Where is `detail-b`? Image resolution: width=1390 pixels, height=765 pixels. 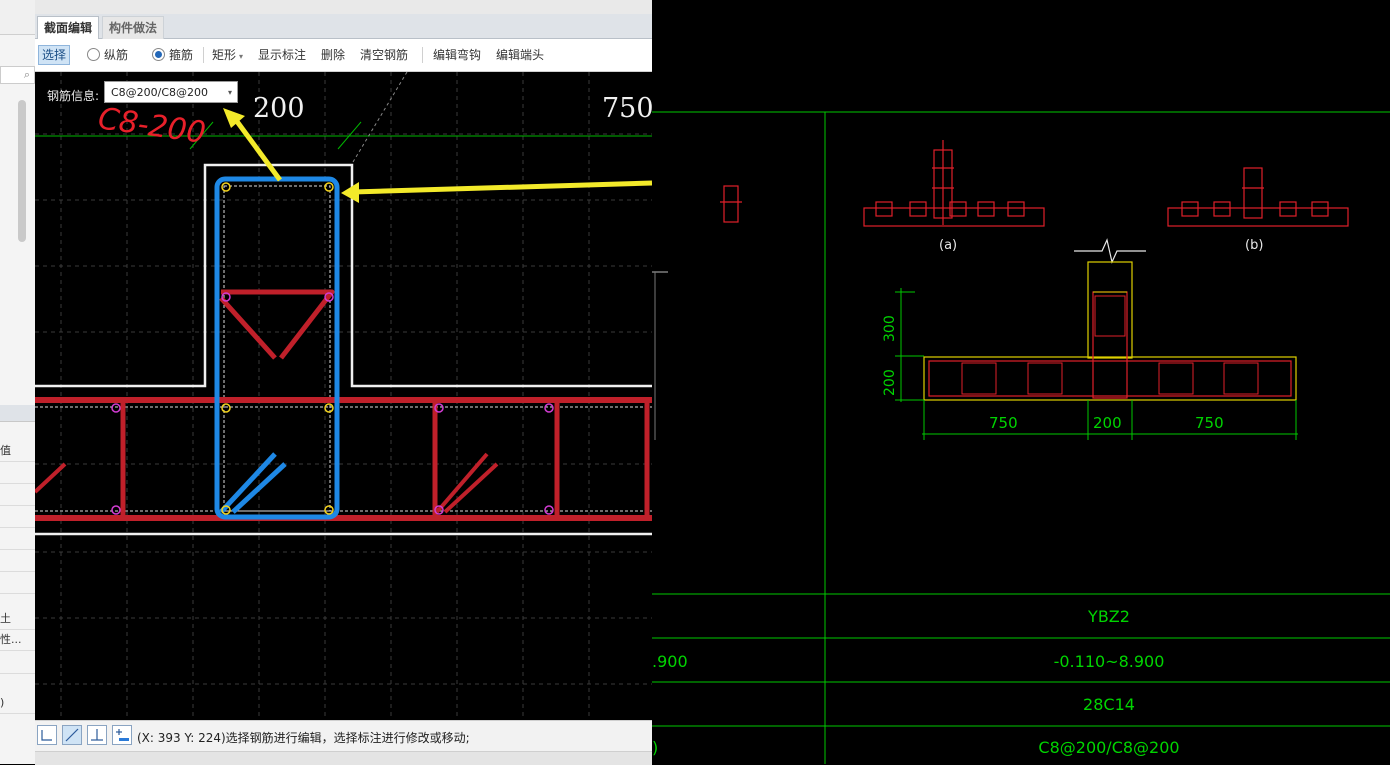 detail-b is located at coordinates (1258, 197).